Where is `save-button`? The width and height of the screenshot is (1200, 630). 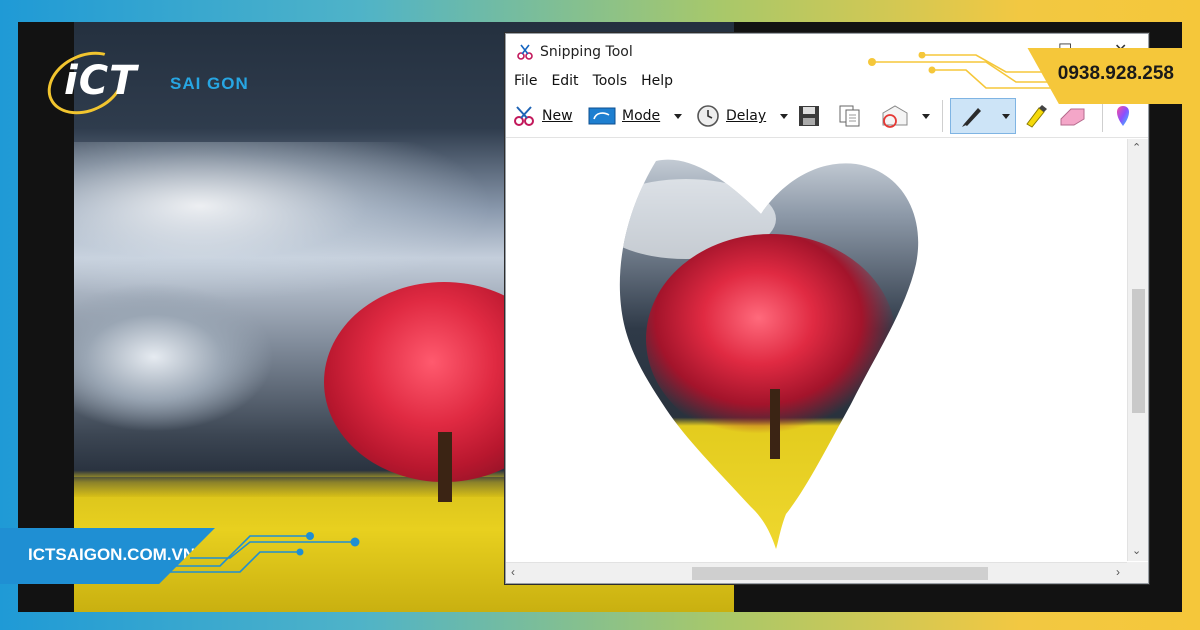 save-button is located at coordinates (809, 116).